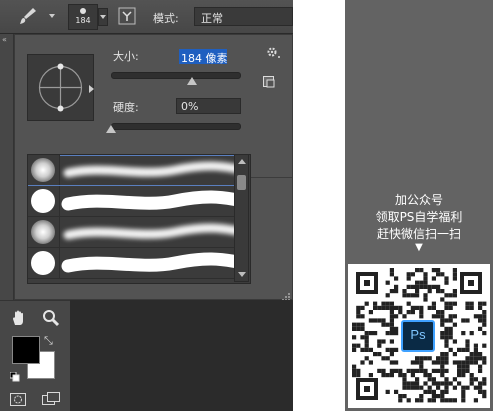  What do you see at coordinates (418, 200) in the screenshot?
I see `promo-line-1: 加公众号` at bounding box center [418, 200].